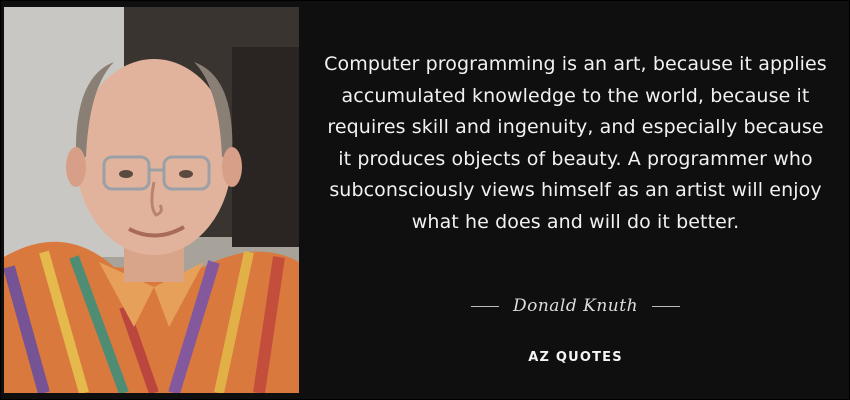  I want to click on left-divider, so click(484, 306).